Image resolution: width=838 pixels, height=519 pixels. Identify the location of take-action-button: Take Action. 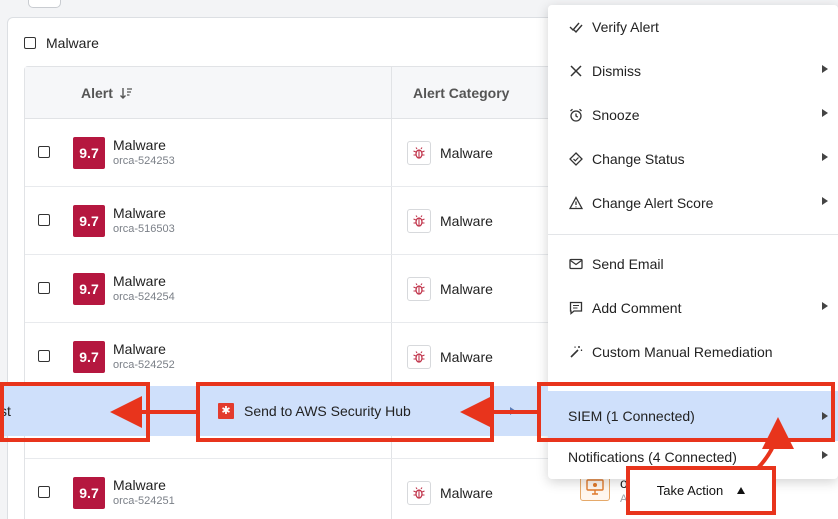
(701, 490).